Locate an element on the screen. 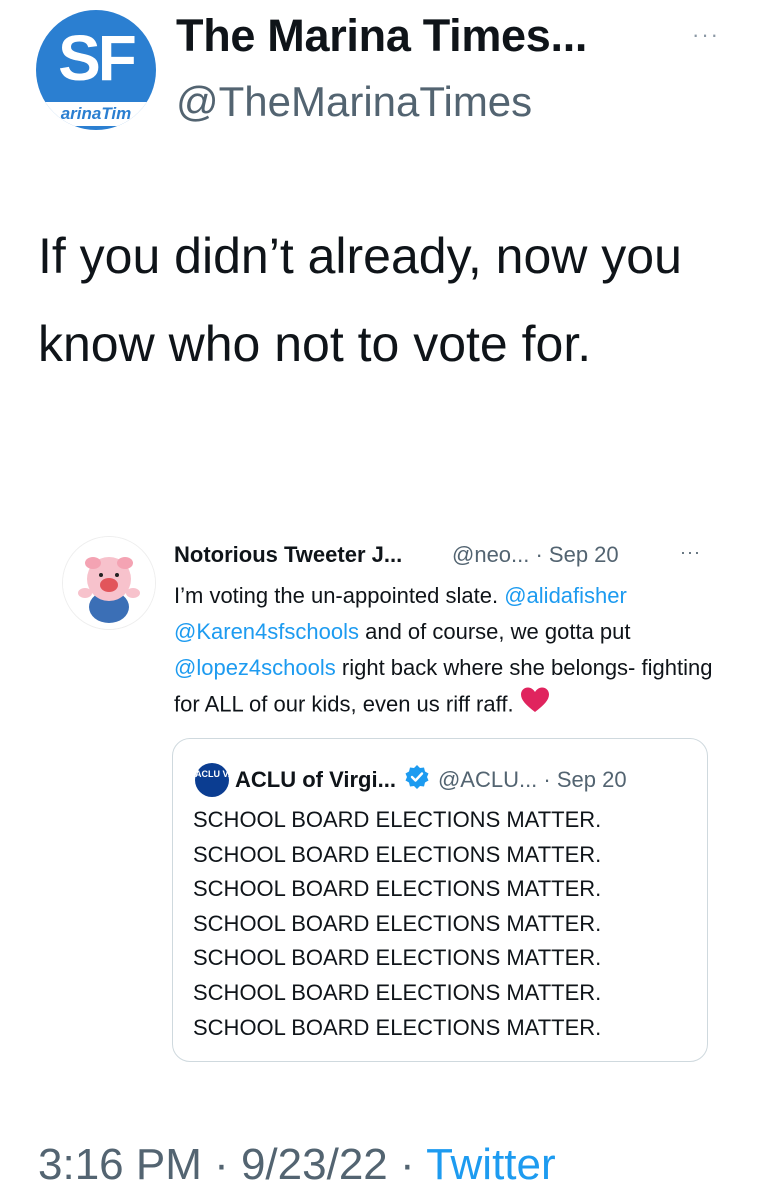 This screenshot has width=765, height=1200. source-link: Twitter is located at coordinates (491, 1164).